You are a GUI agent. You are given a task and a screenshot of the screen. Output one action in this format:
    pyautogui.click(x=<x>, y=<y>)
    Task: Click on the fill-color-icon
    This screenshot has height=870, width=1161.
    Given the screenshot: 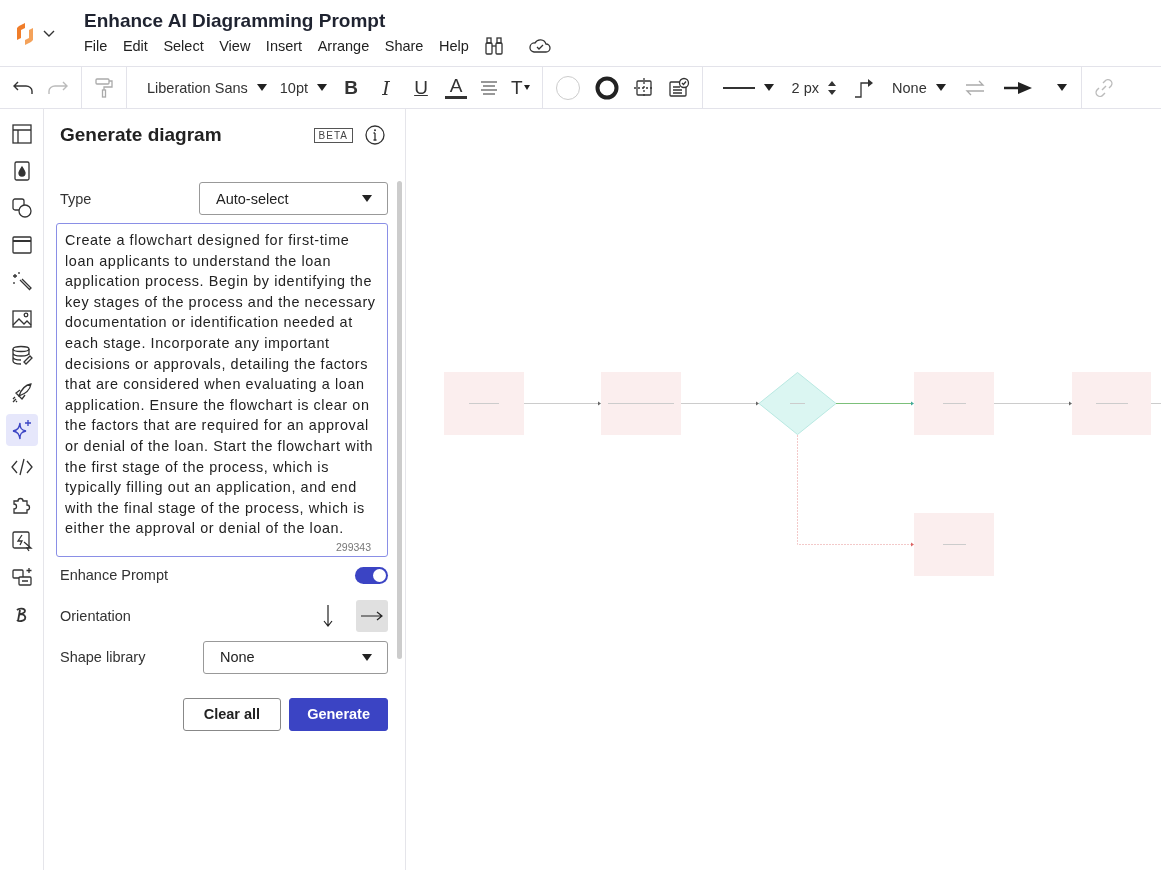 What is the action you would take?
    pyautogui.click(x=567, y=87)
    